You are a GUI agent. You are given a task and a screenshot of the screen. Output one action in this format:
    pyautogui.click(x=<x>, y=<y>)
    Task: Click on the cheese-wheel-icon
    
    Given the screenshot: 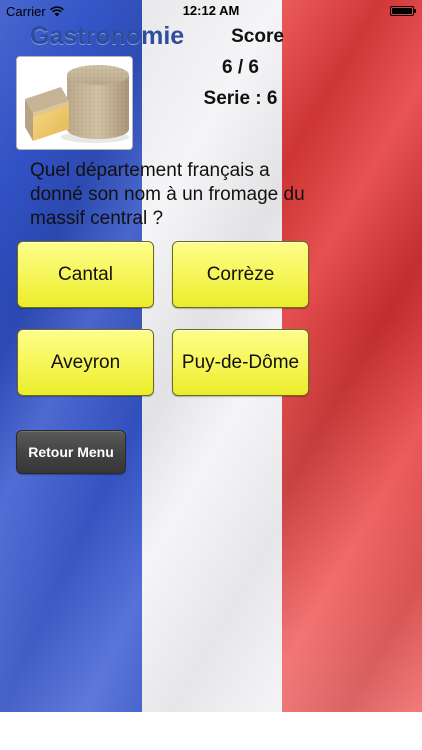 What is the action you would take?
    pyautogui.click(x=74, y=103)
    